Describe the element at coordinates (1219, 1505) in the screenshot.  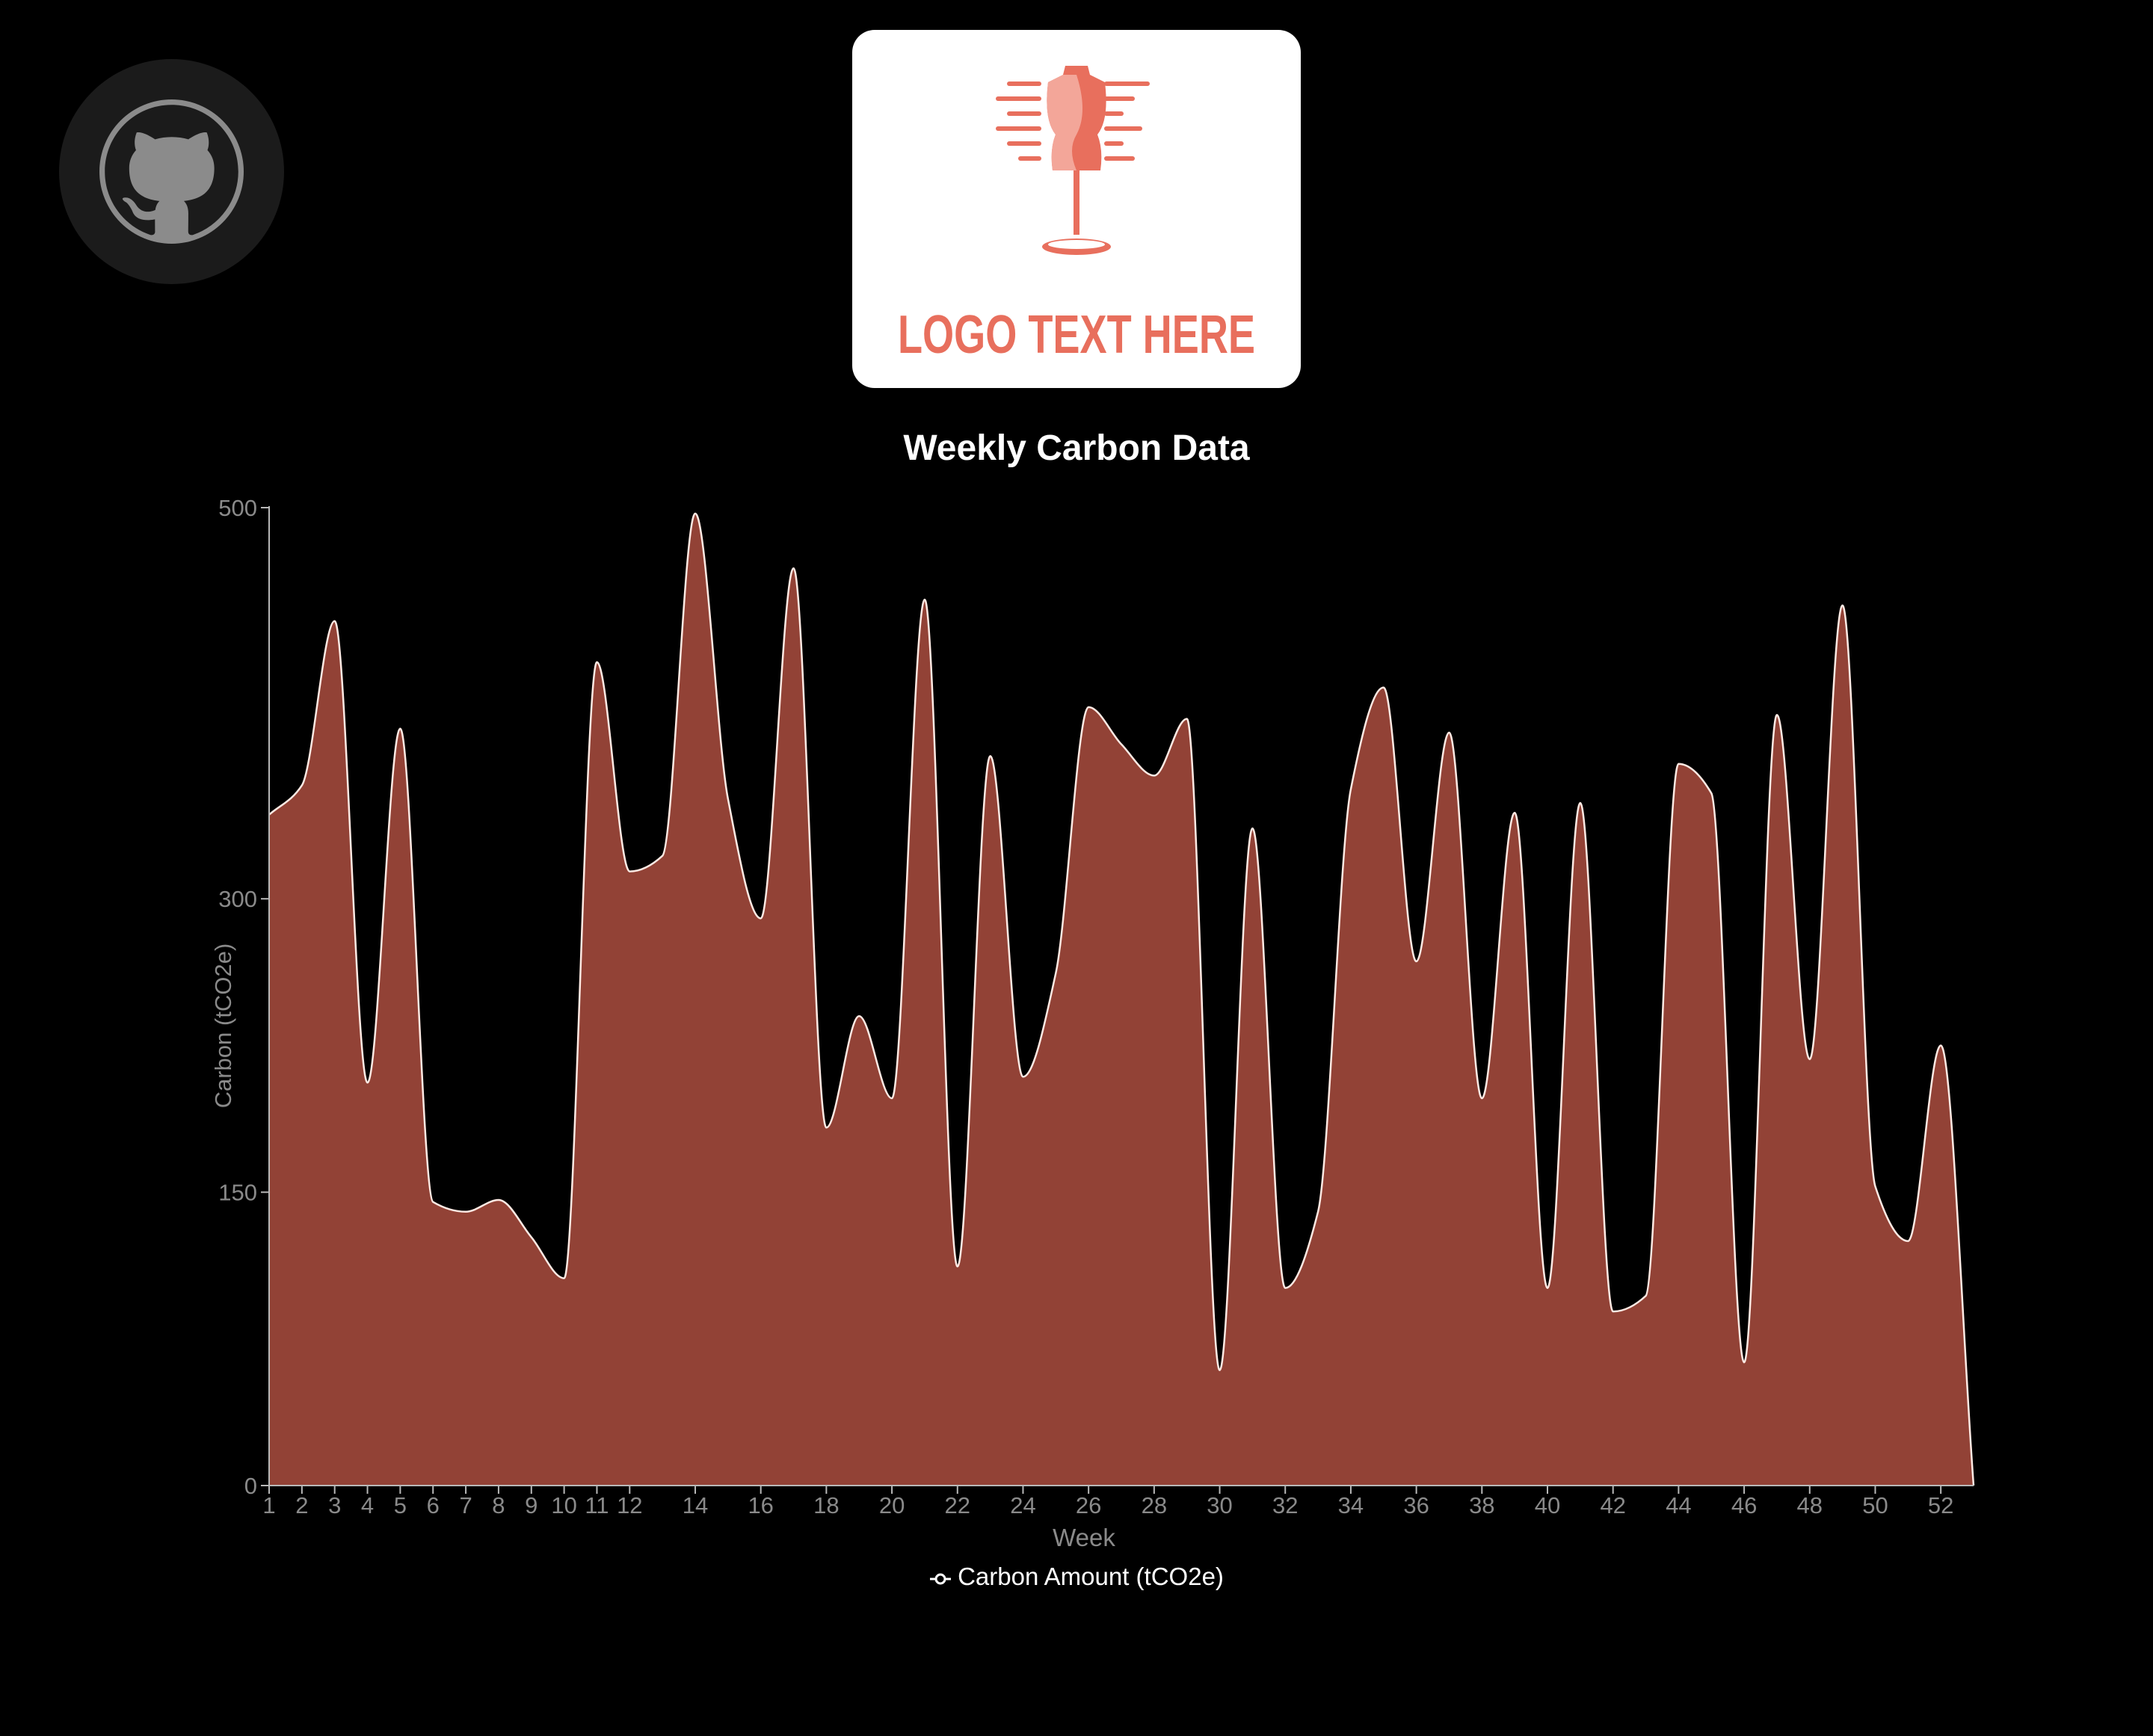
I see `x-tick-label: 30` at that location.